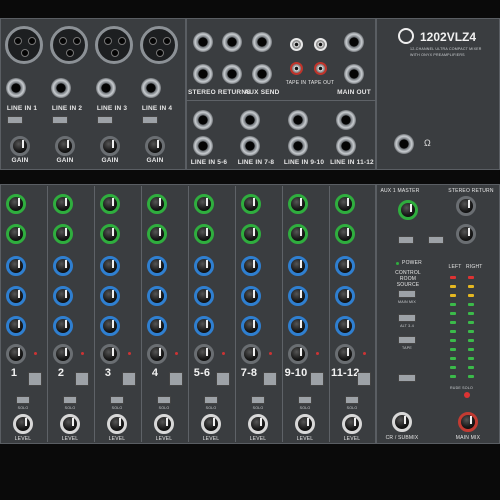  I want to click on tape-in-right-rca, so click(296, 68).